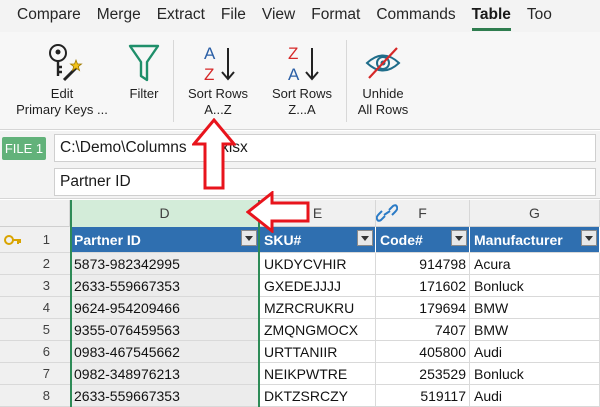  What do you see at coordinates (491, 16) in the screenshot?
I see `menu-table: Table` at bounding box center [491, 16].